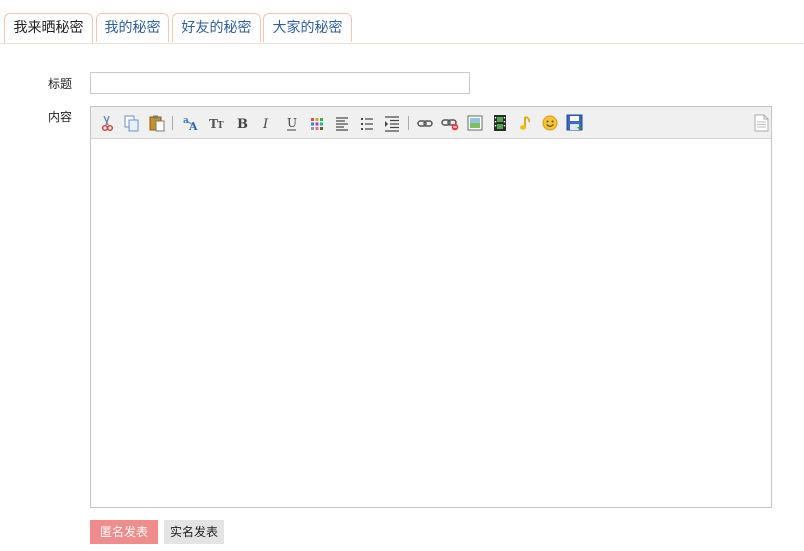 The image size is (804, 551). Describe the element at coordinates (317, 123) in the screenshot. I see `text-color-icon` at that location.